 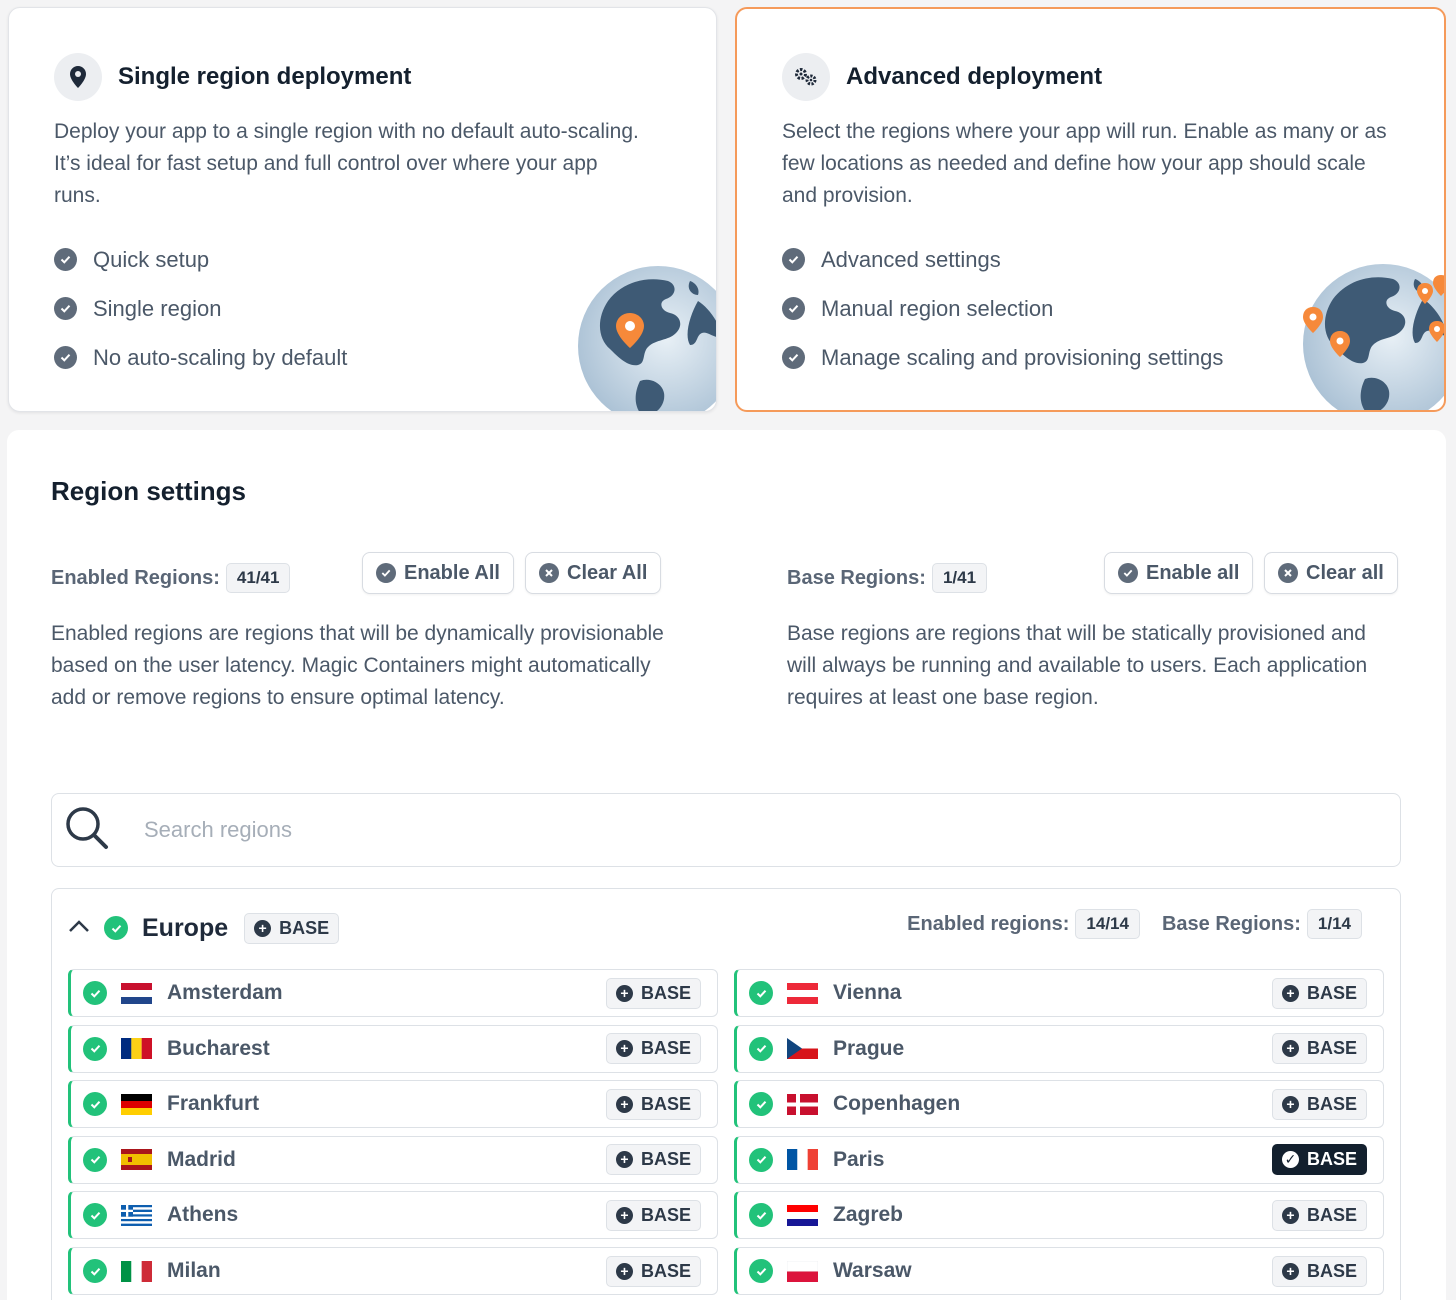 I want to click on region-row-vienna: Vienna + BASE, so click(x=1059, y=993).